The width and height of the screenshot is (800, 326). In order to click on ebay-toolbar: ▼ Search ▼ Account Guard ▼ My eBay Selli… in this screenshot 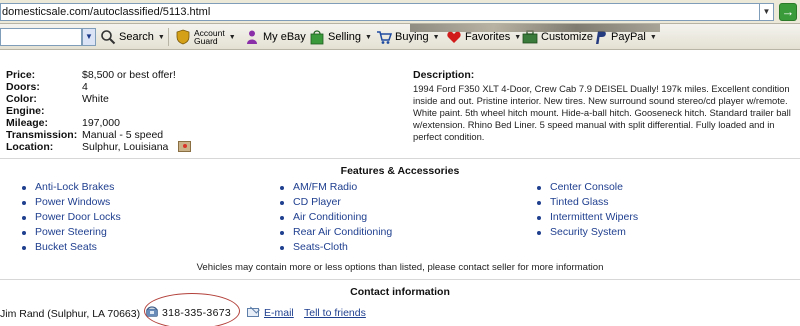, I will do `click(400, 37)`.